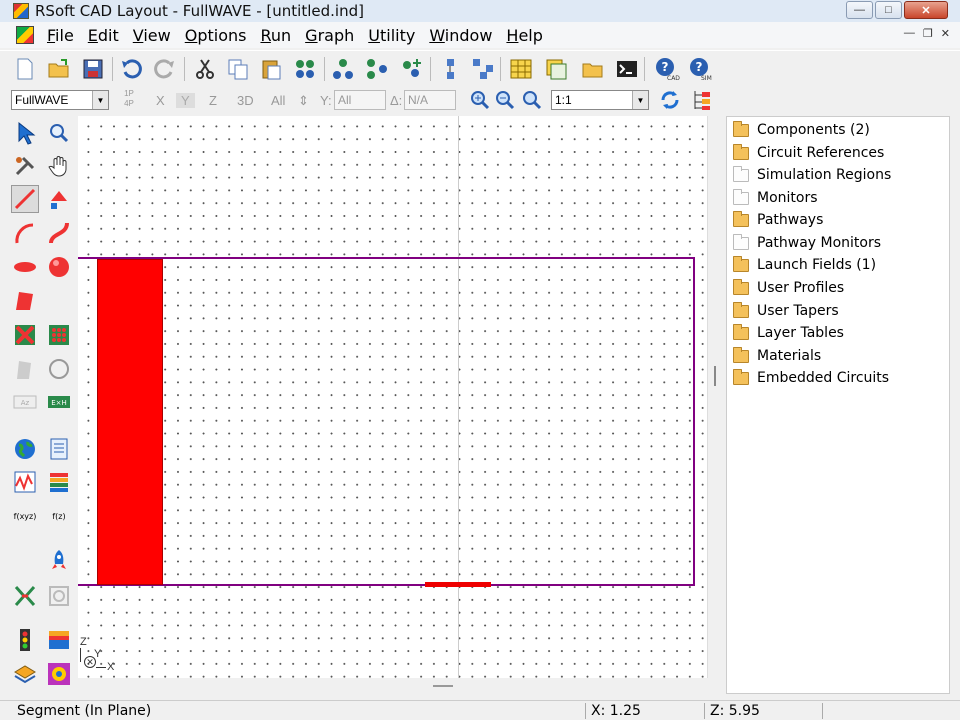 This screenshot has height=720, width=960. Describe the element at coordinates (391, 35) in the screenshot. I see `menu-utility: Utility` at that location.